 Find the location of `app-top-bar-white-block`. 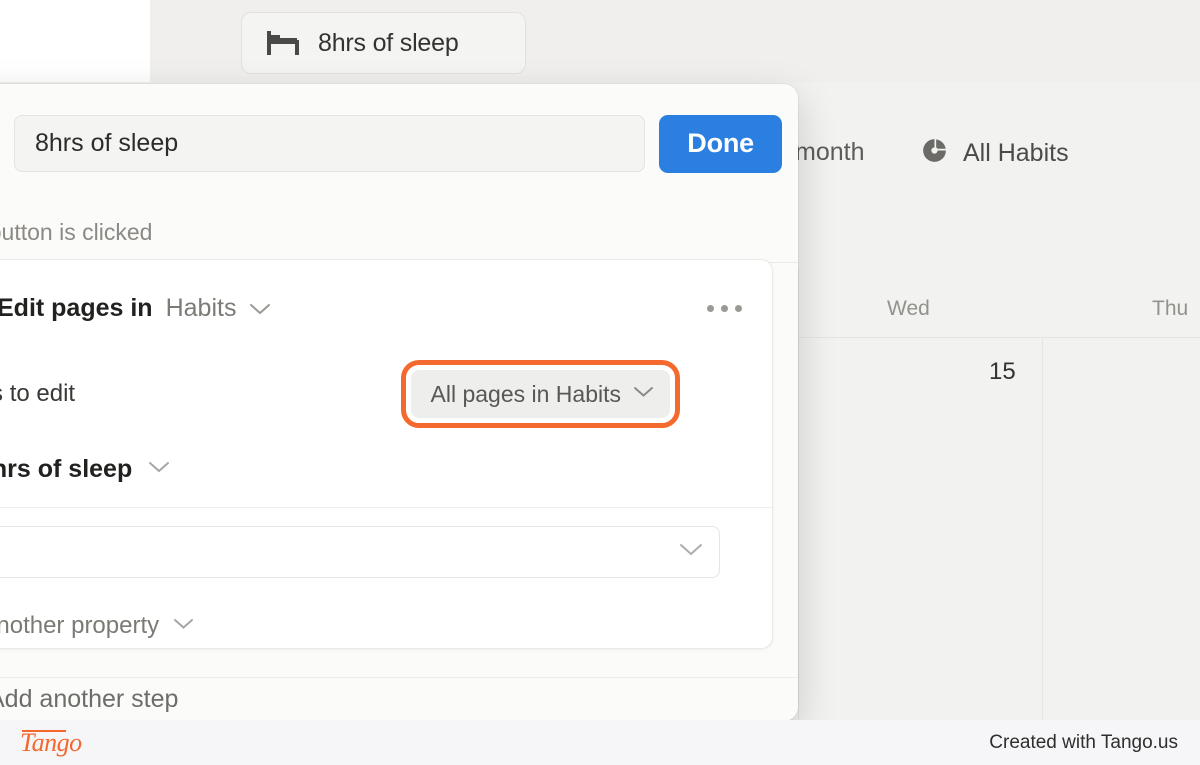

app-top-bar-white-block is located at coordinates (75, 41).